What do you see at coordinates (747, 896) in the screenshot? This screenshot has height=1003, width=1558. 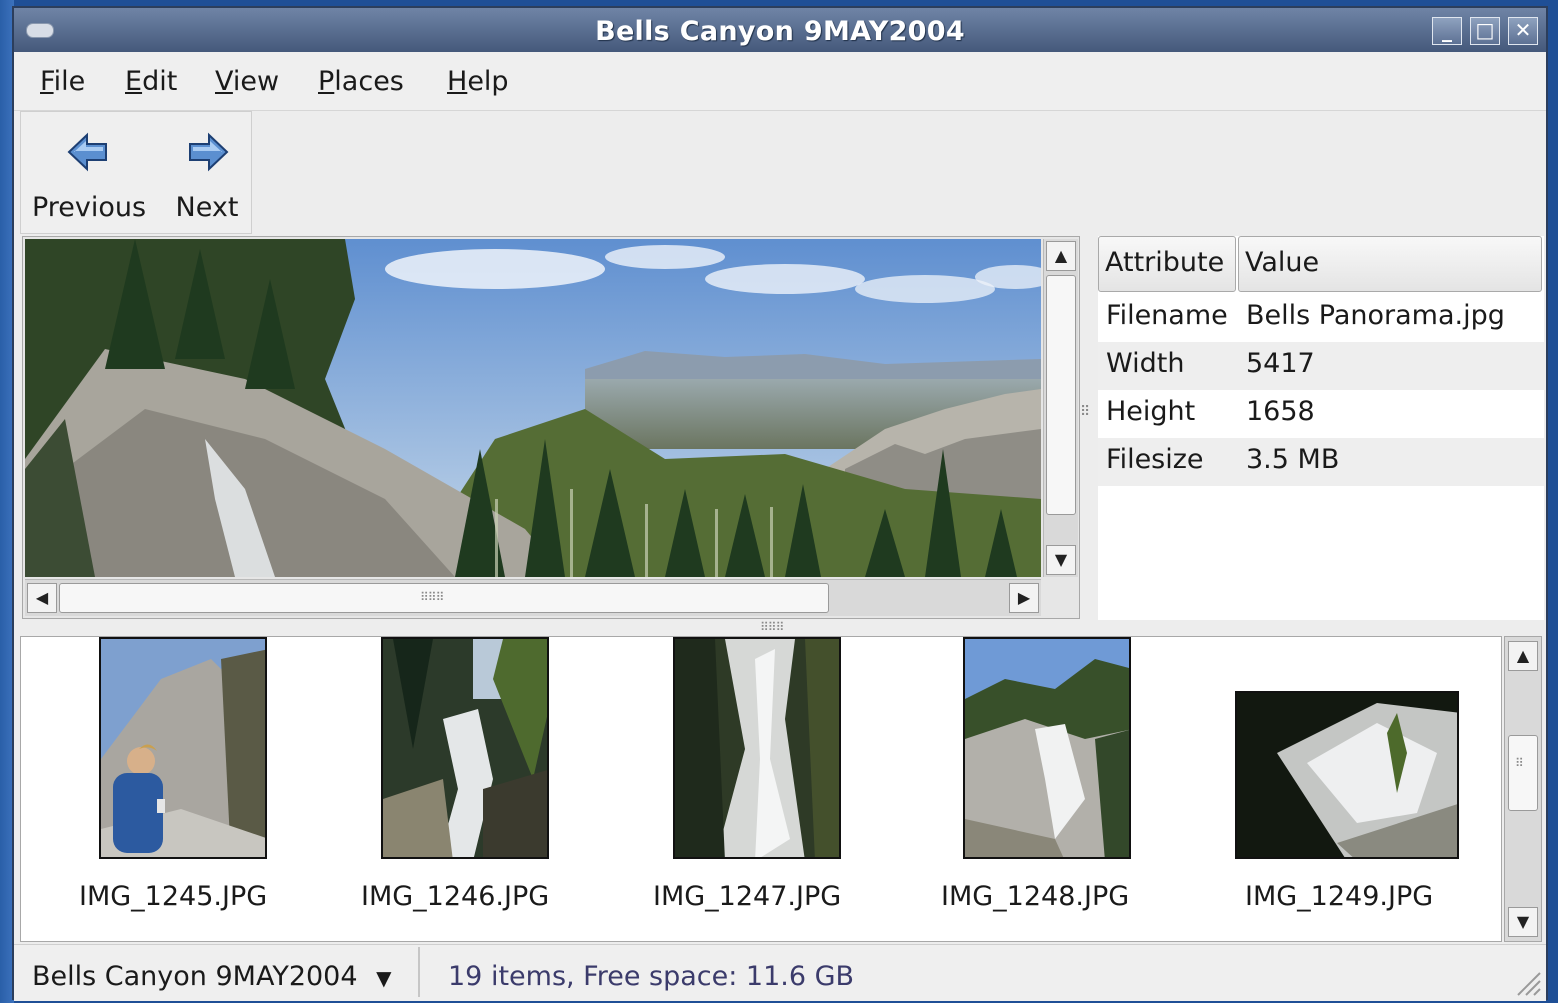 I see `thumbnail-label: IMG_1247.JPG` at bounding box center [747, 896].